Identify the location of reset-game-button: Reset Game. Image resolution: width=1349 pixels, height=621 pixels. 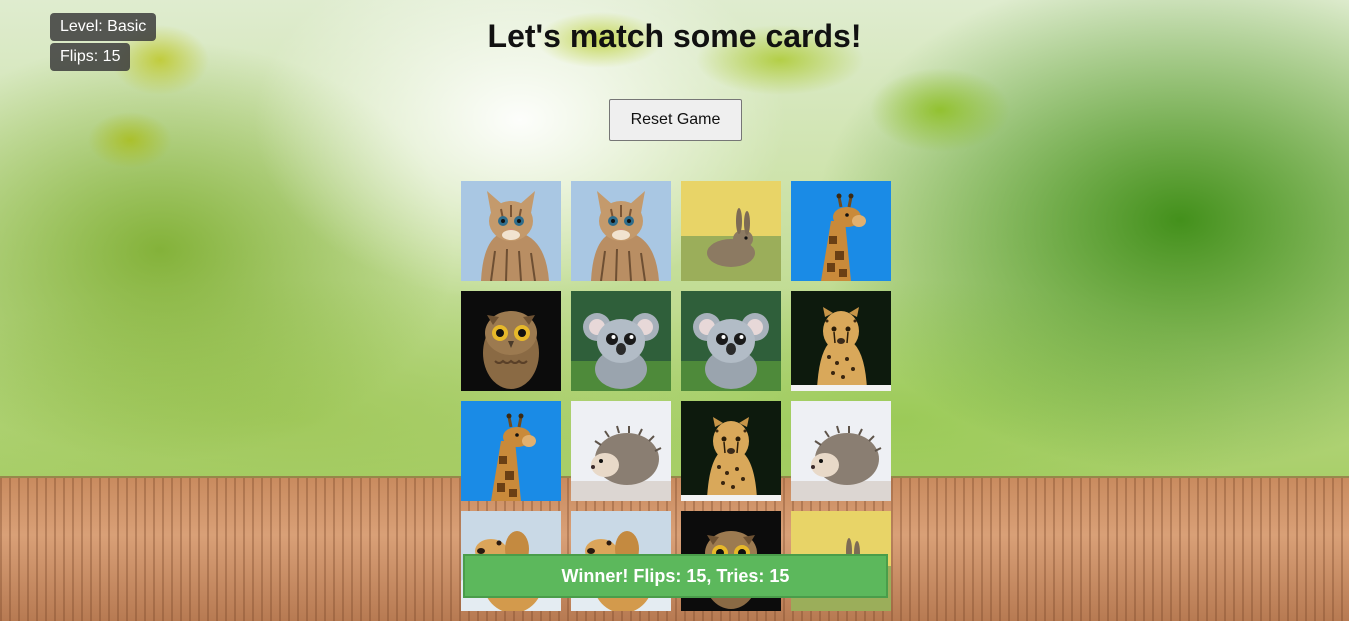
(675, 120).